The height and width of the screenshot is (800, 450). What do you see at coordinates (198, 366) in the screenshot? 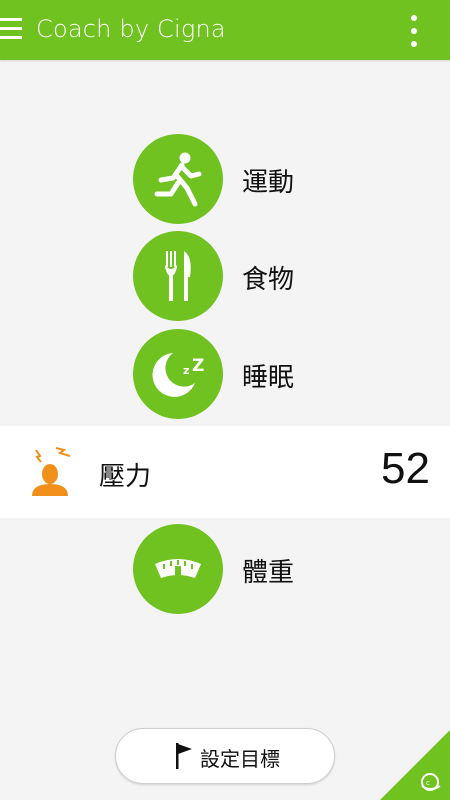
I see `svg-text: Z` at bounding box center [198, 366].